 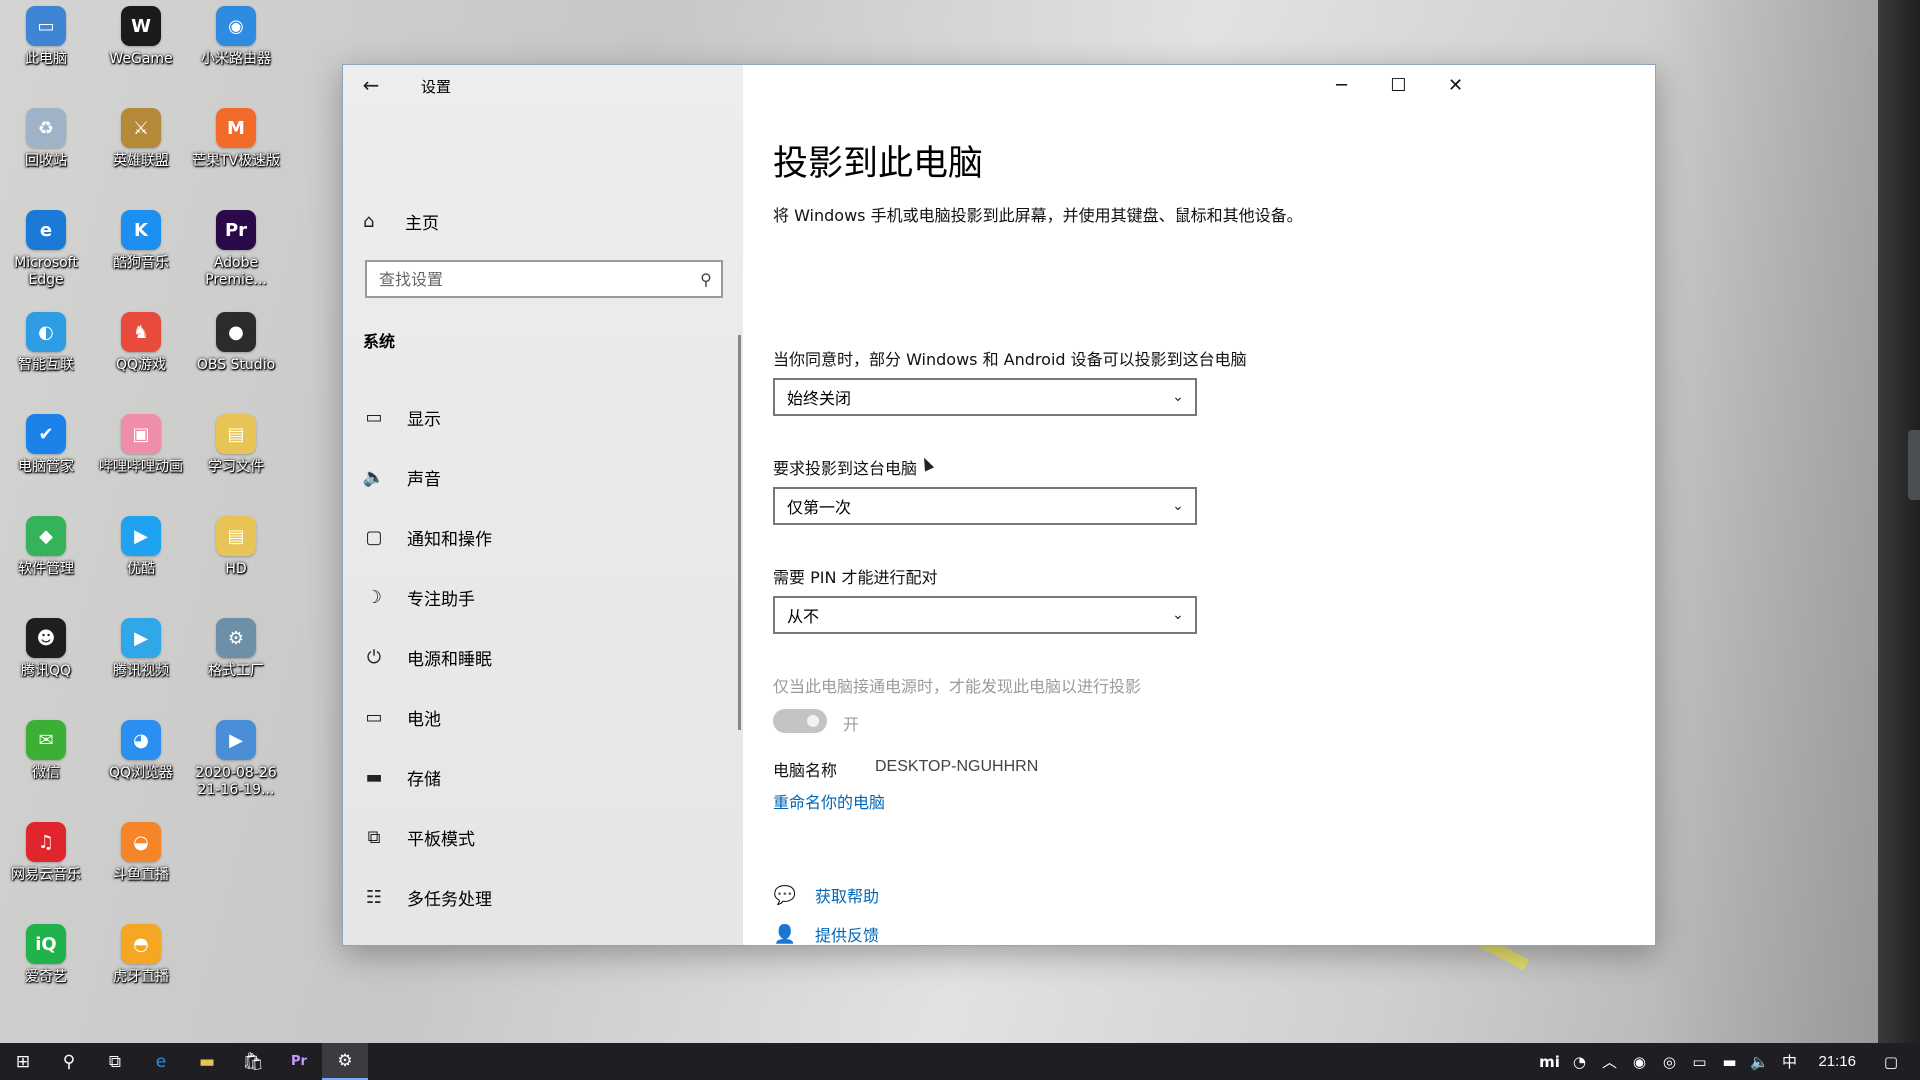 I want to click on iqiyi-icon: iQ, so click(x=46, y=944).